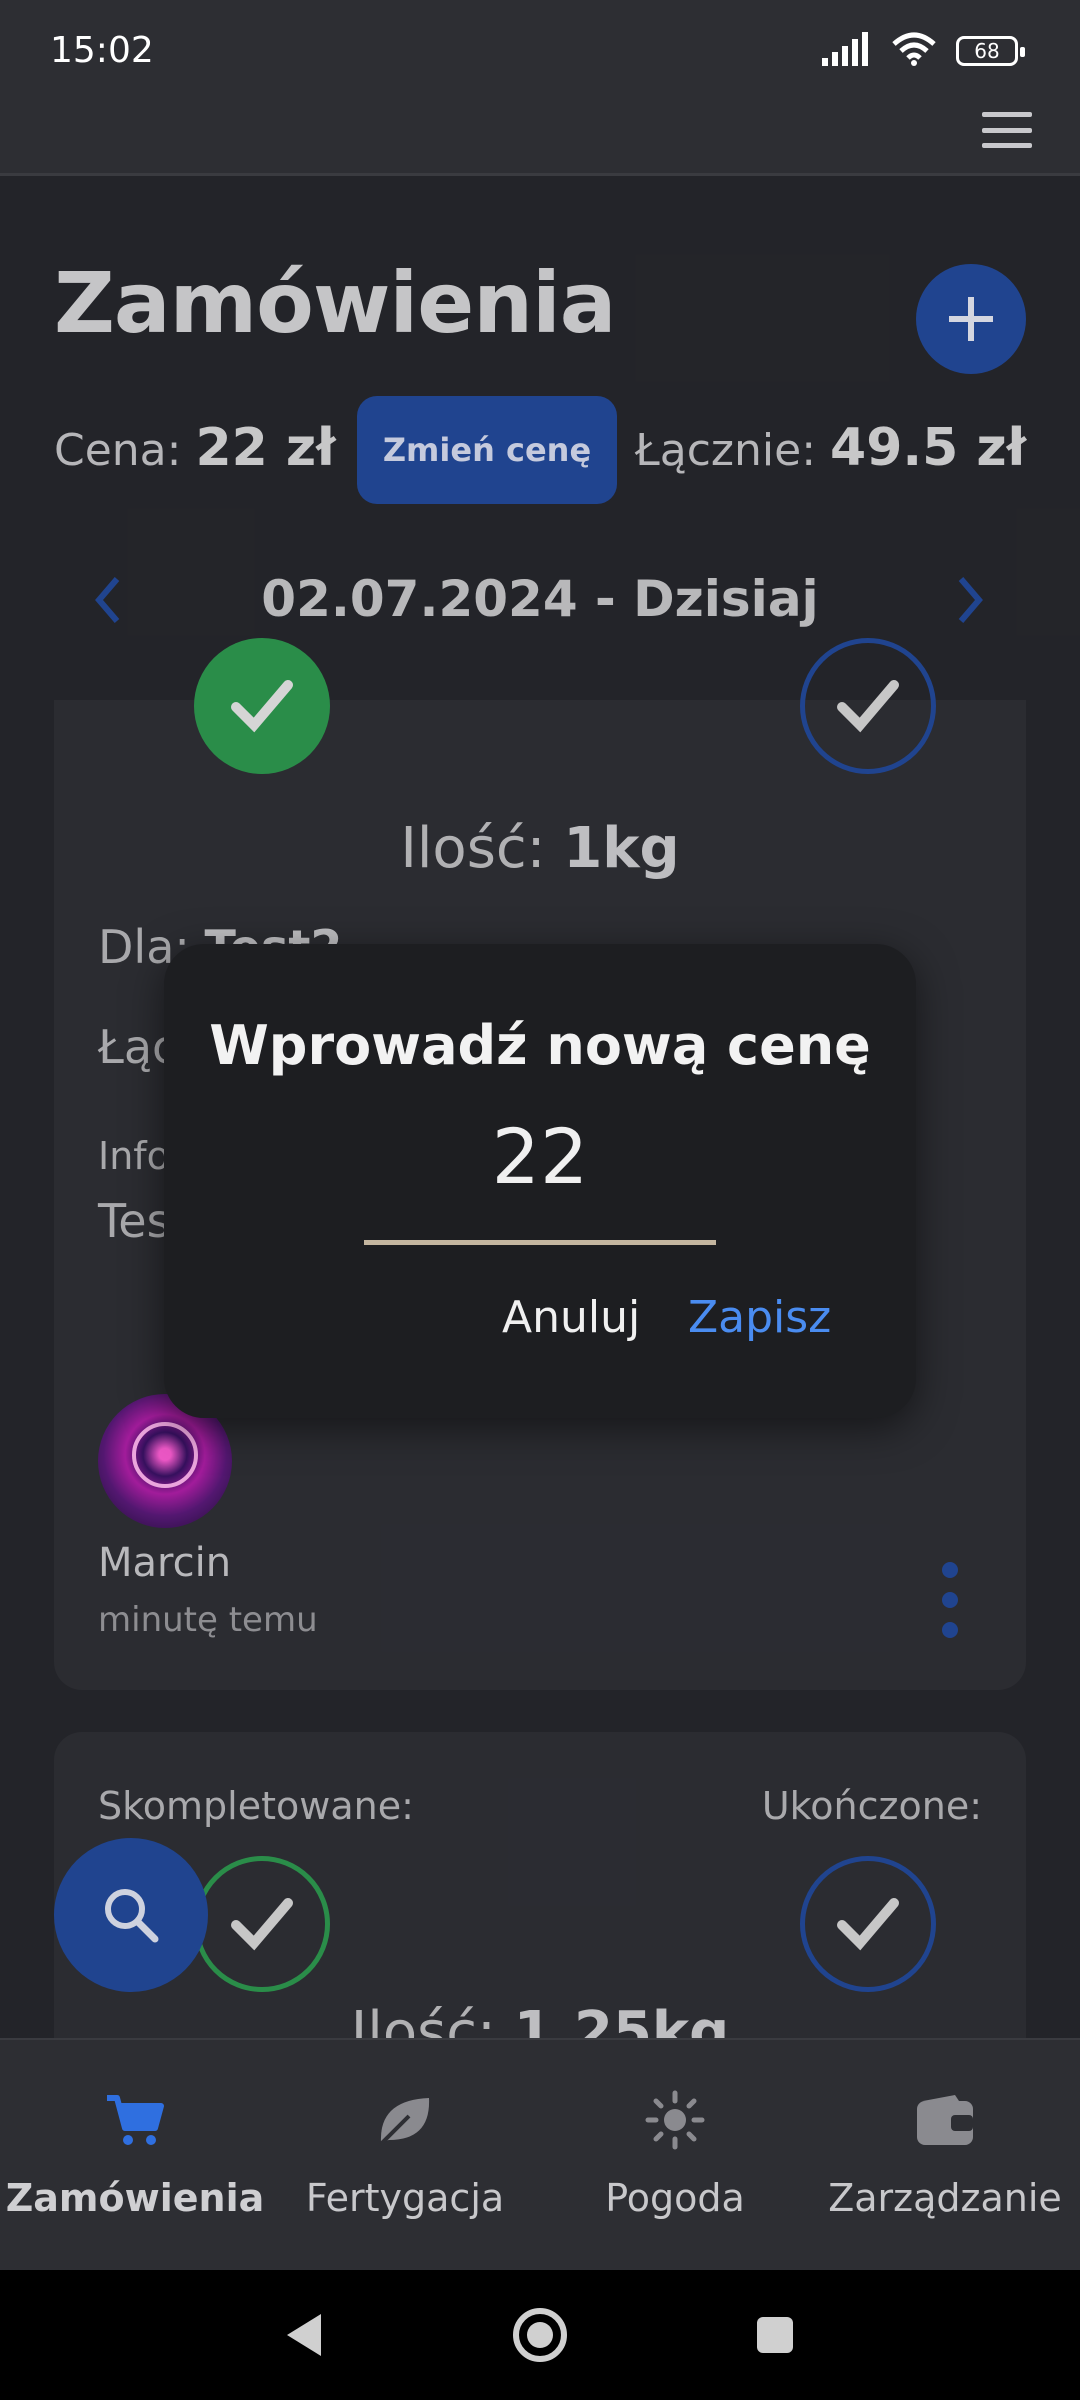 The width and height of the screenshot is (1080, 2400). What do you see at coordinates (945, 2120) in the screenshot?
I see `wallet-icon` at bounding box center [945, 2120].